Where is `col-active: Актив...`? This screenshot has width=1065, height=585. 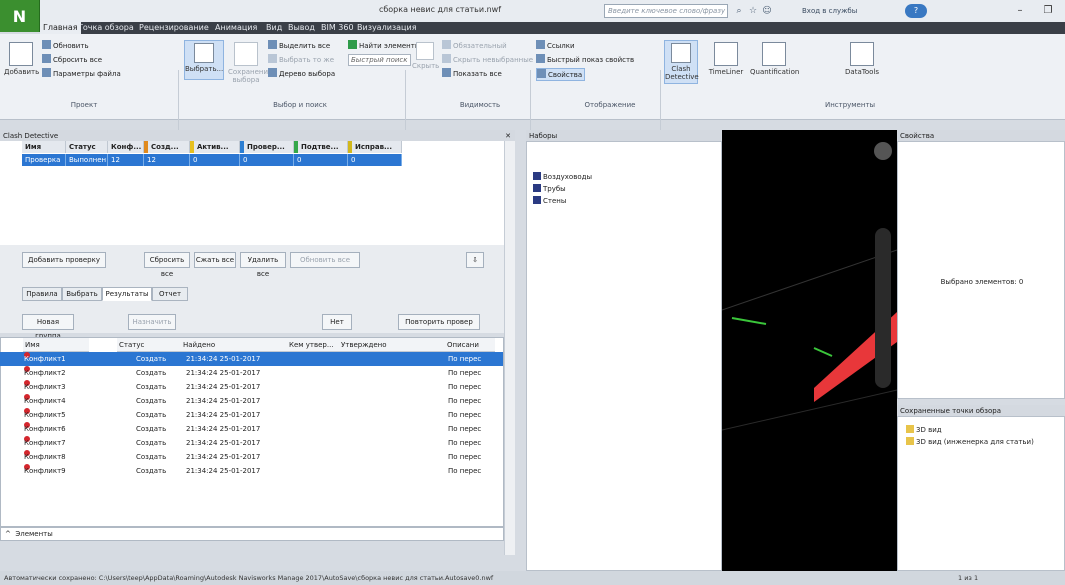 col-active: Актив... is located at coordinates (215, 147).